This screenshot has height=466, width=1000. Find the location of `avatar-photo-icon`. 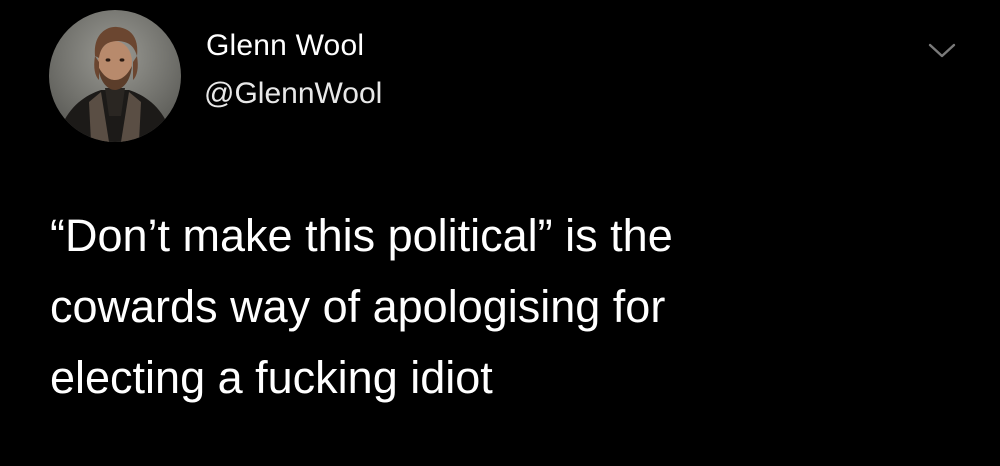

avatar-photo-icon is located at coordinates (115, 84).